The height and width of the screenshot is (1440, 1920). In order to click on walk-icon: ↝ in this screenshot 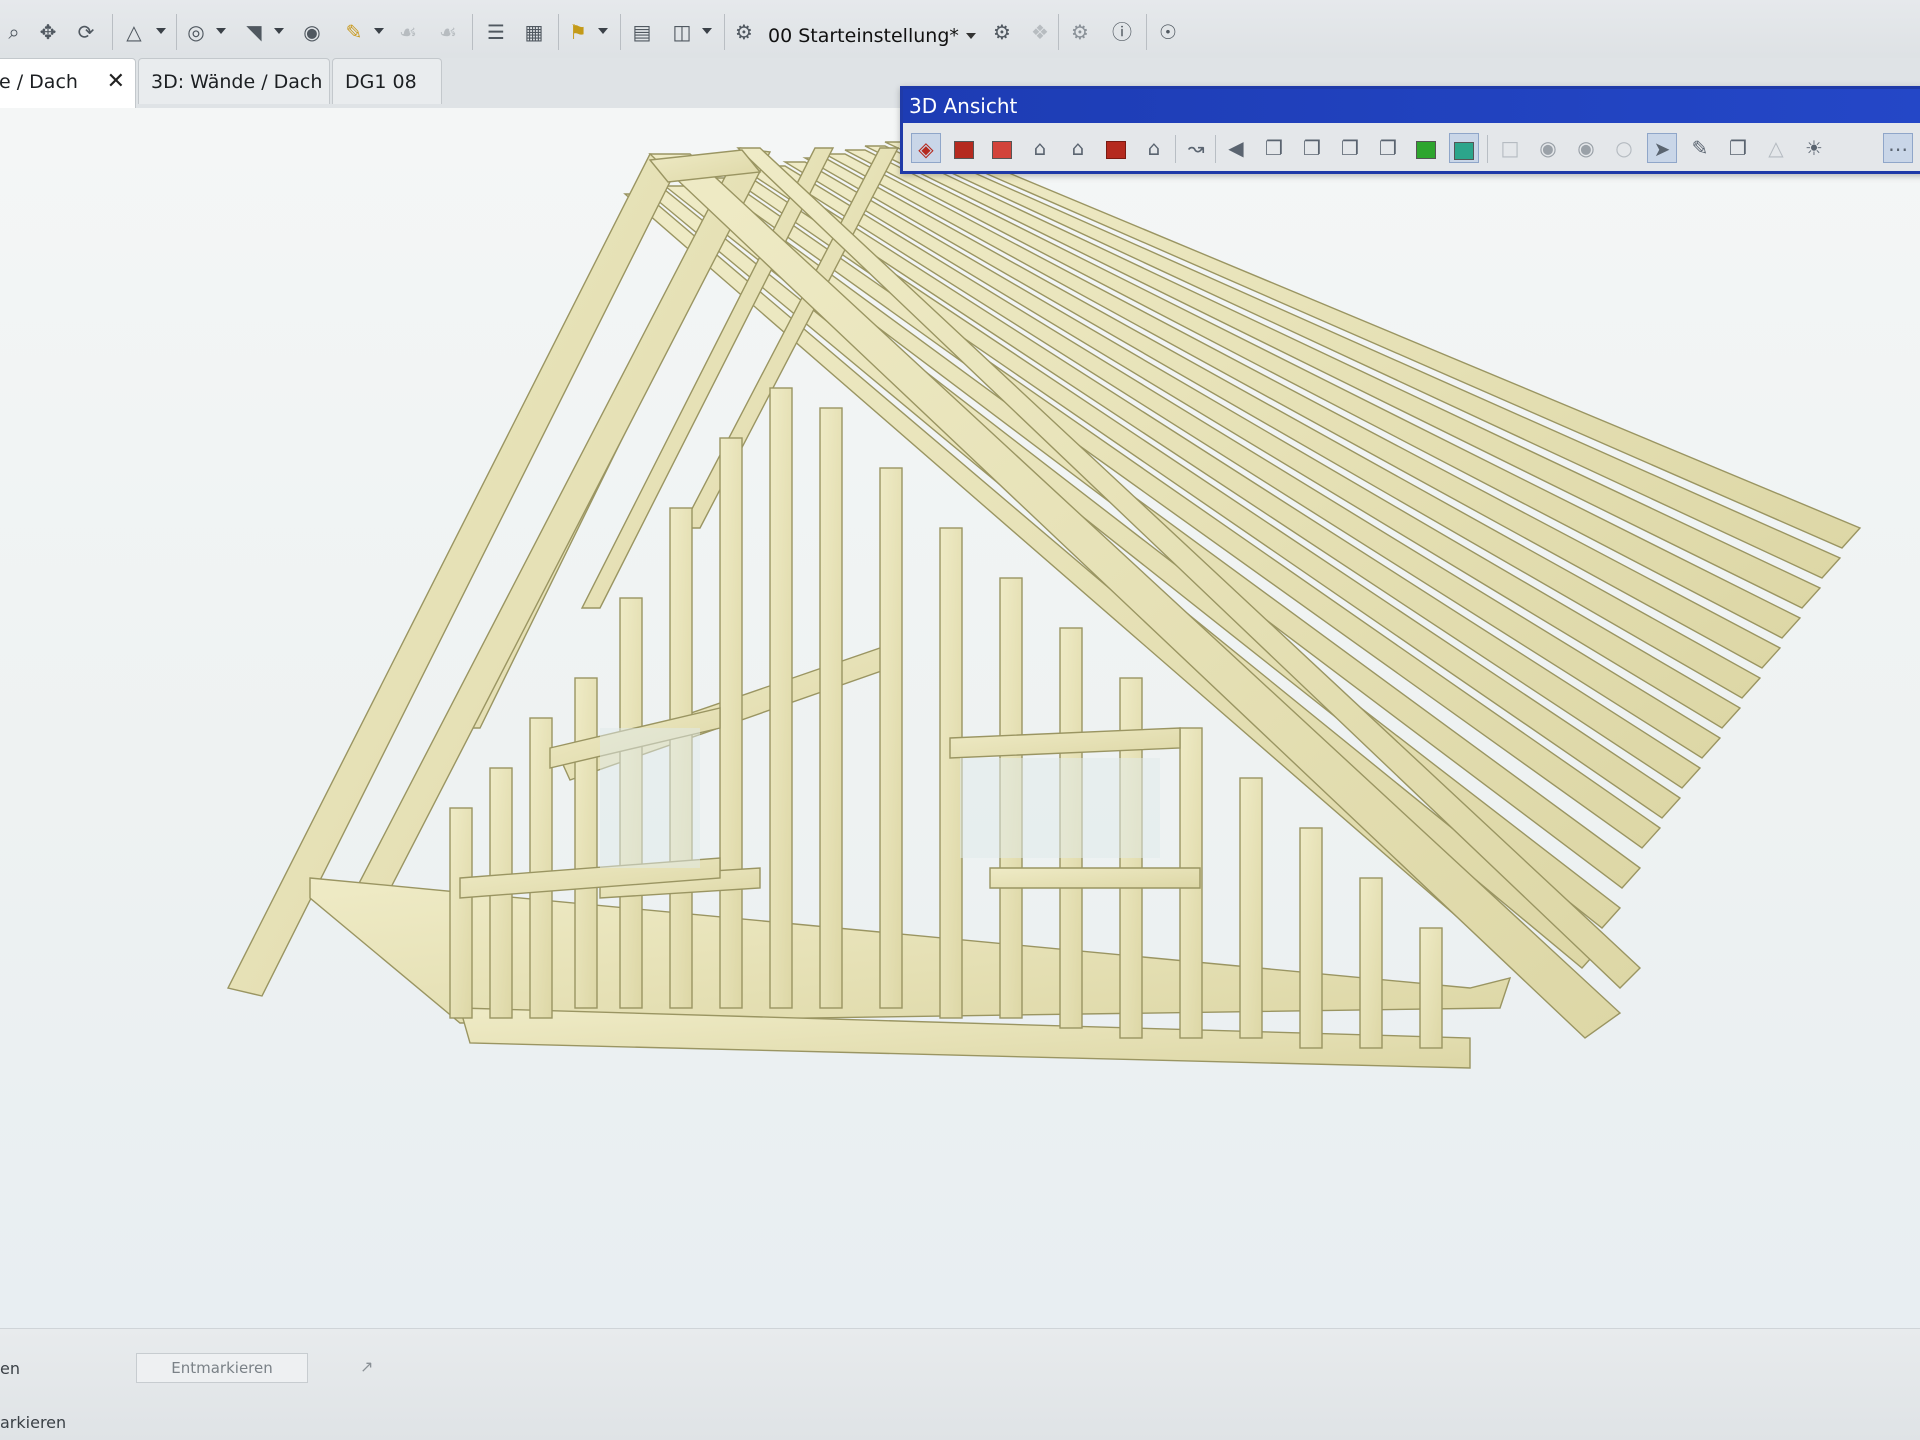, I will do `click(1196, 148)`.